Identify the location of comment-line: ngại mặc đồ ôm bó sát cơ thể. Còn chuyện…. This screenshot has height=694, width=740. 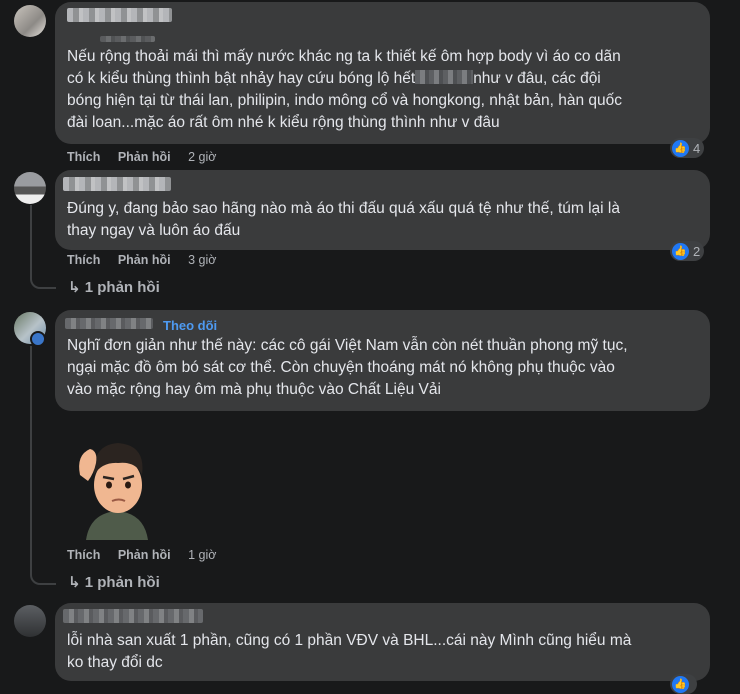
(341, 367).